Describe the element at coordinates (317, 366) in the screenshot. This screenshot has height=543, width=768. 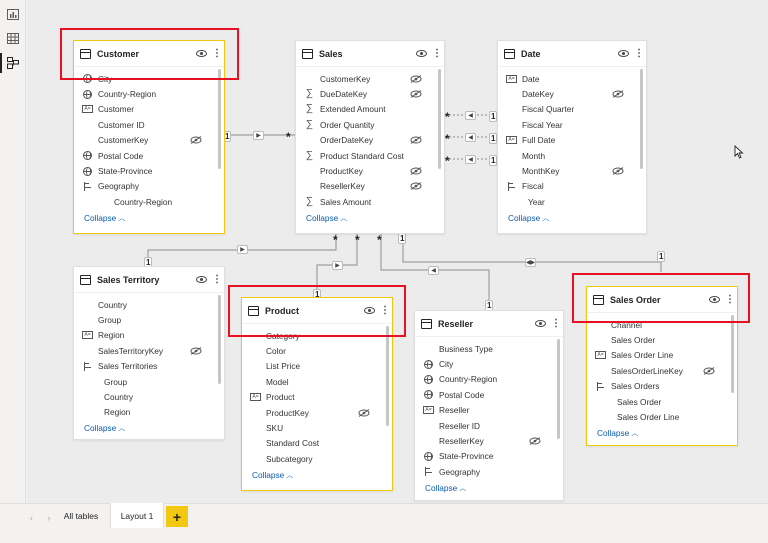
I see `field-item: List Price` at that location.